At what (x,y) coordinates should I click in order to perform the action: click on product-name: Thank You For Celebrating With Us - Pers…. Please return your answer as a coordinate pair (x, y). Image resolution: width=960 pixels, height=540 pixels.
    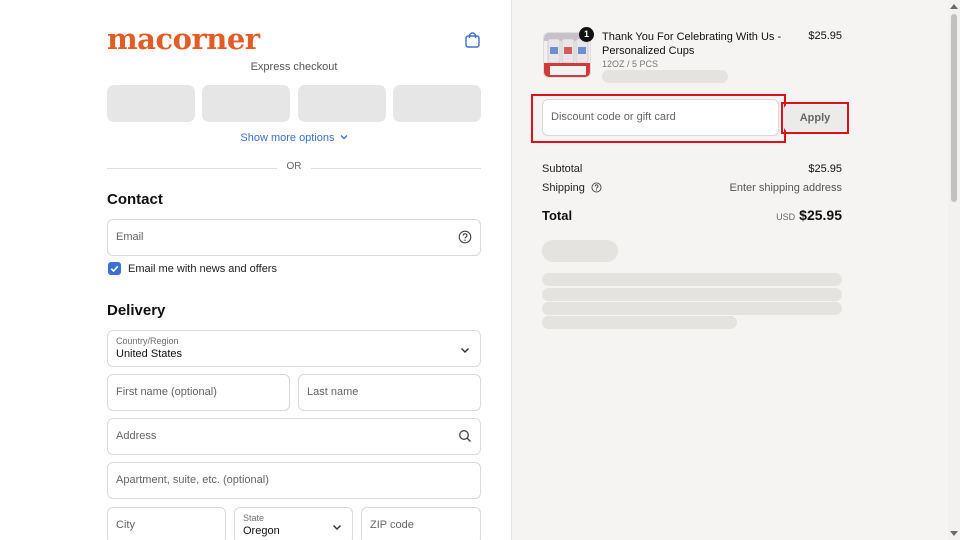
    Looking at the image, I should click on (692, 44).